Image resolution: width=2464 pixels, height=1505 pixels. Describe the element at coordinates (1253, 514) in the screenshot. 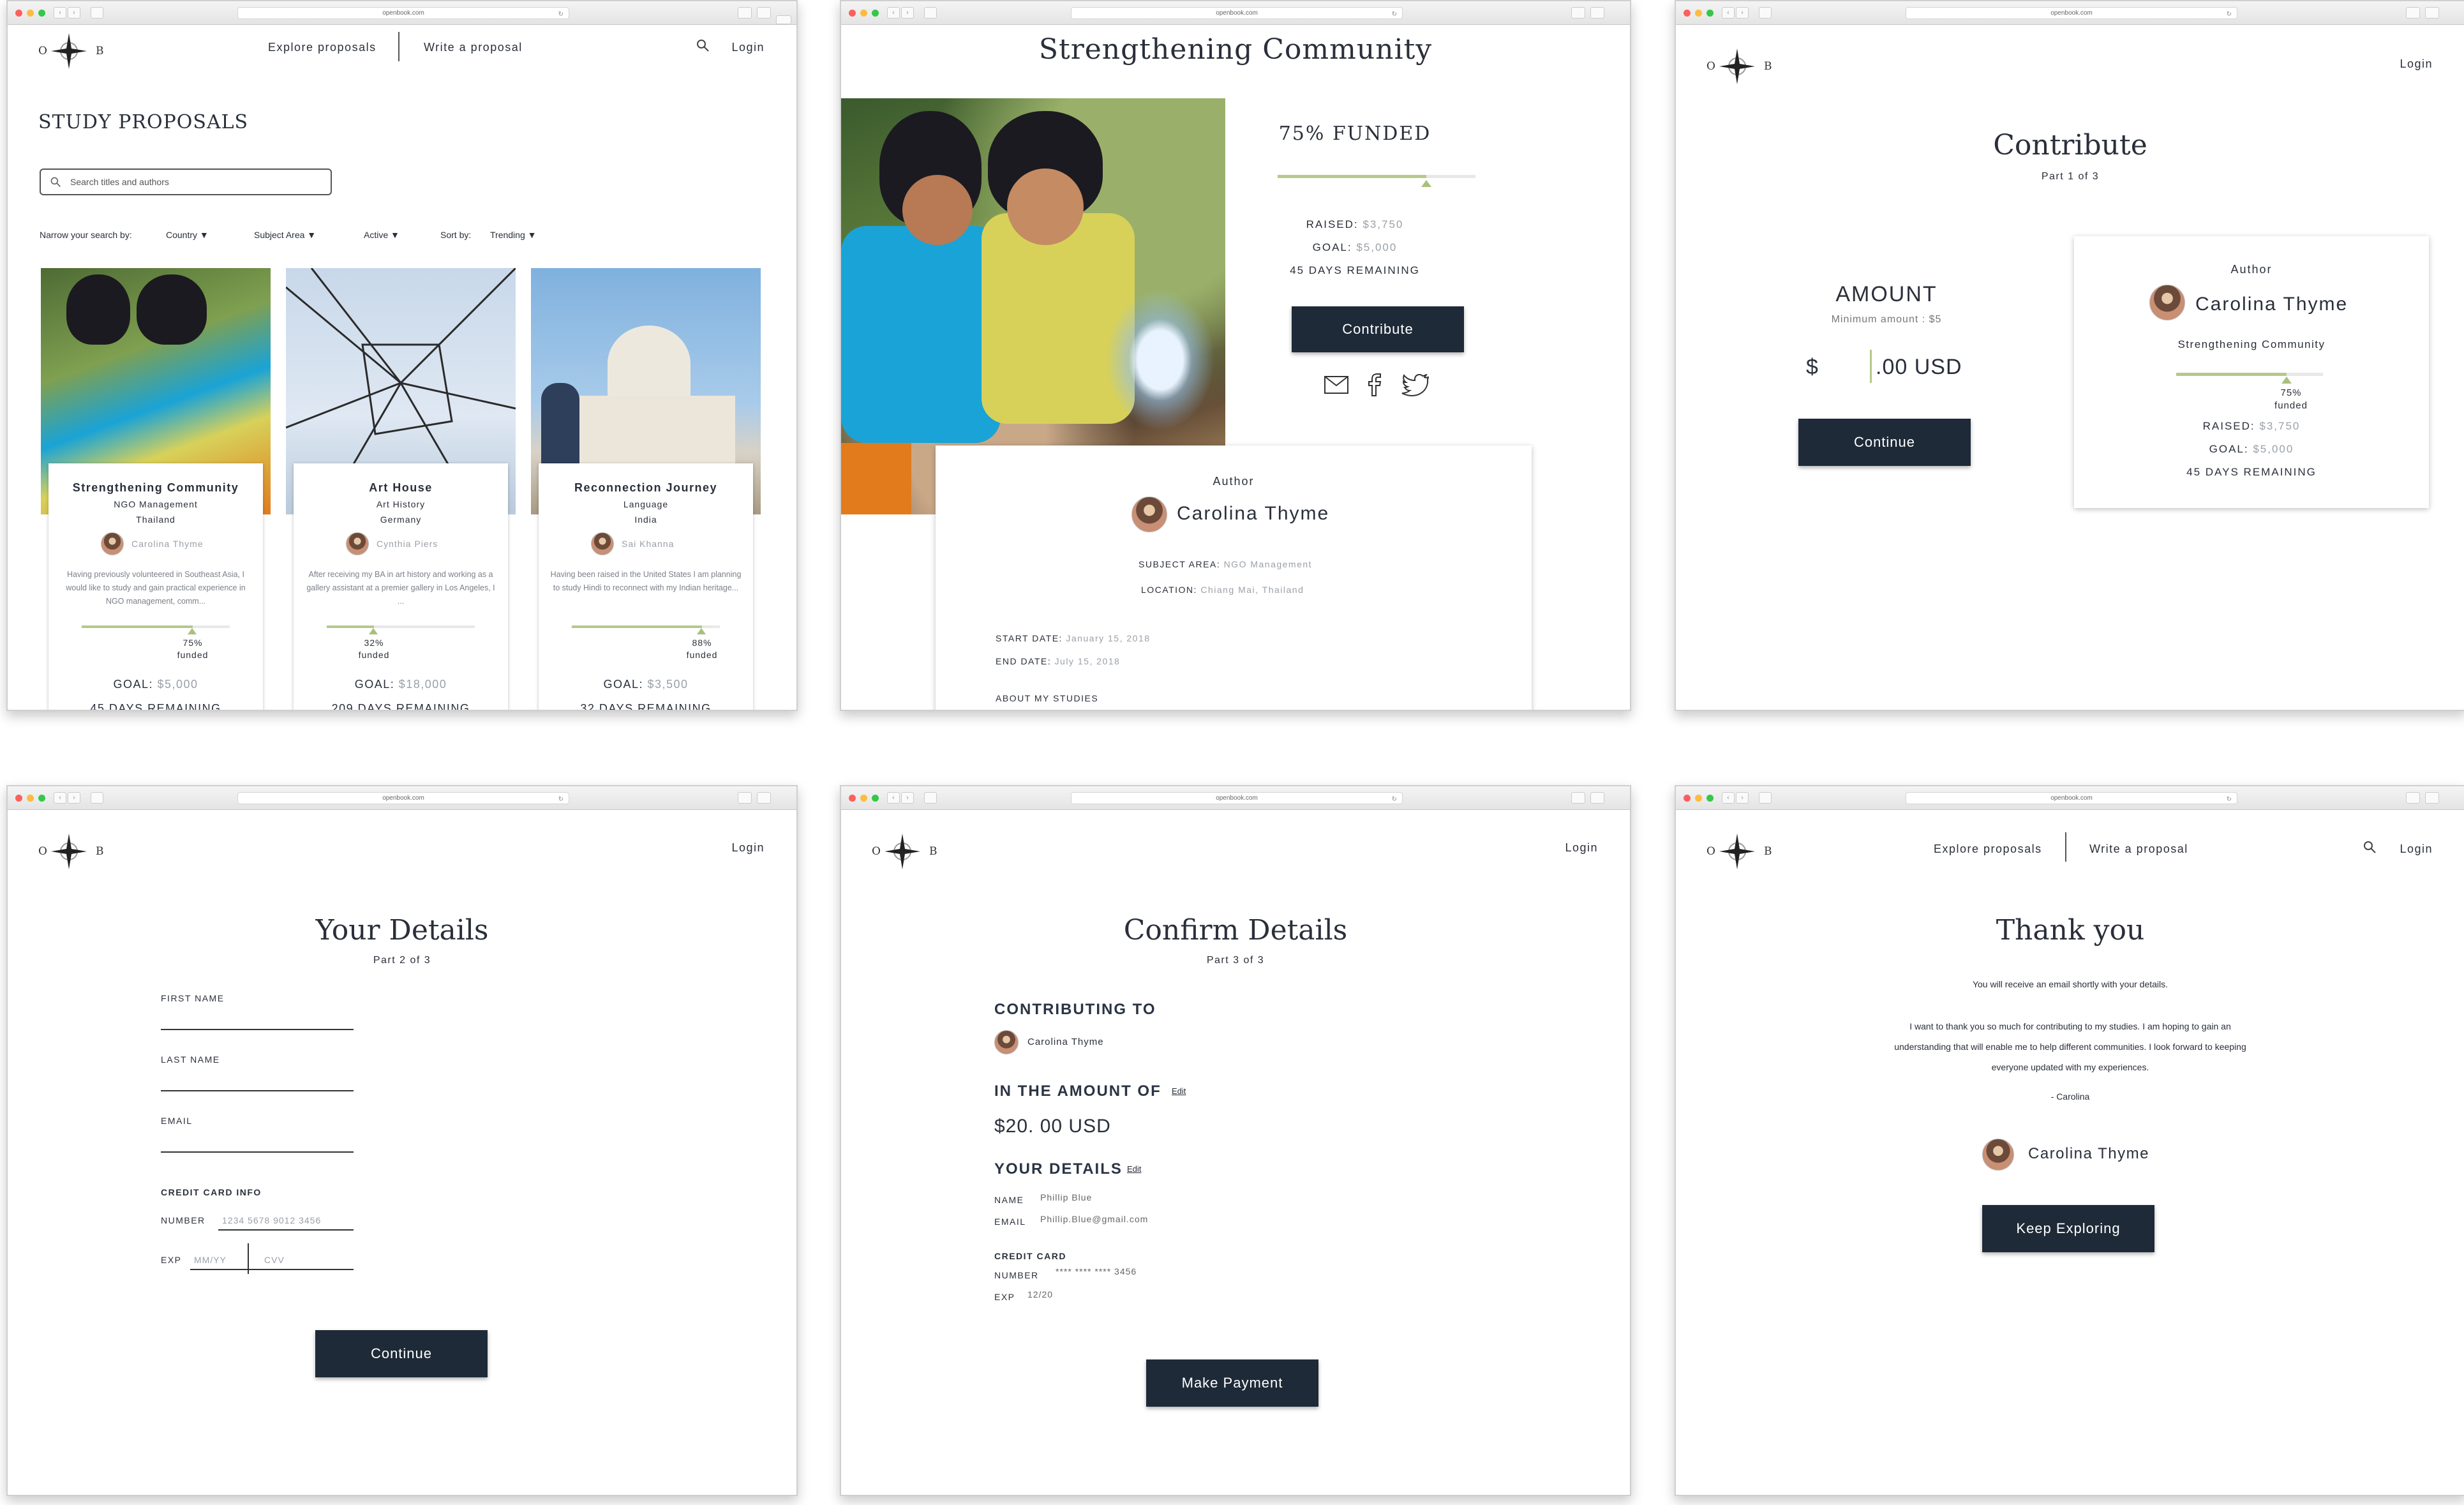

I see `author-name: Carolina Thyme` at that location.